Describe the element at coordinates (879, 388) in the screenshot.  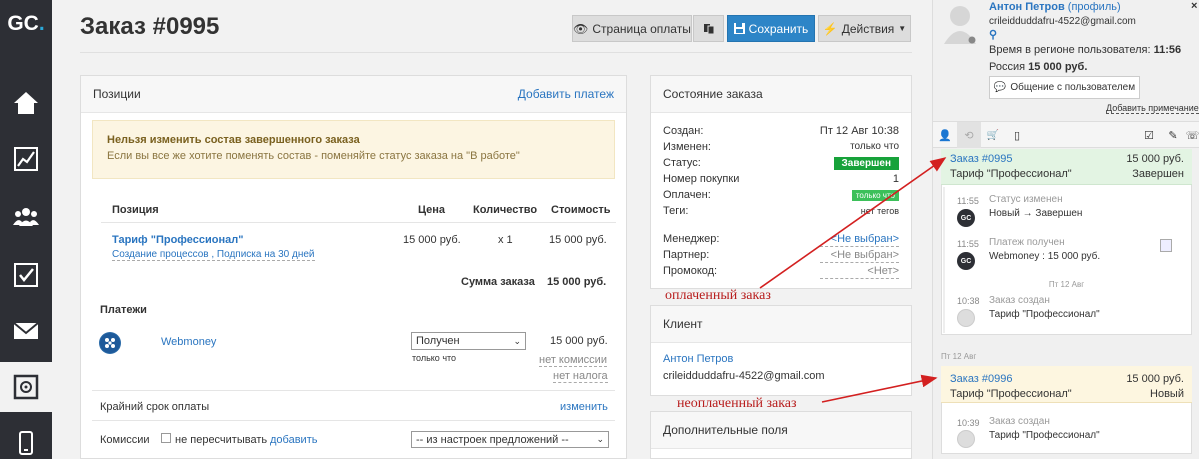
I see `arrow-to-unpaid-order` at that location.